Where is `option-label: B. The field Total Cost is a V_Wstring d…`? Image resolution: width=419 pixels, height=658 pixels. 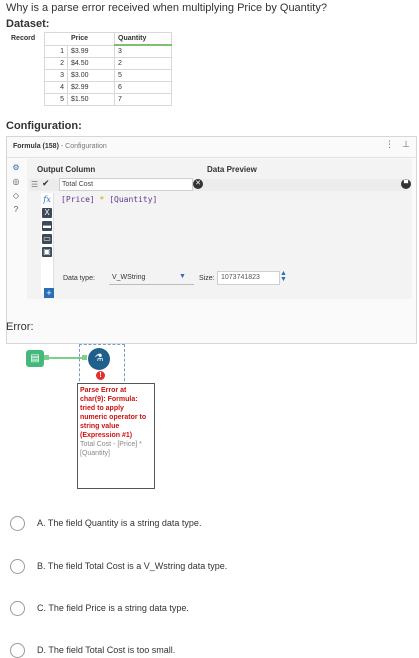 option-label: B. The field Total Cost is a V_Wstring d… is located at coordinates (132, 566).